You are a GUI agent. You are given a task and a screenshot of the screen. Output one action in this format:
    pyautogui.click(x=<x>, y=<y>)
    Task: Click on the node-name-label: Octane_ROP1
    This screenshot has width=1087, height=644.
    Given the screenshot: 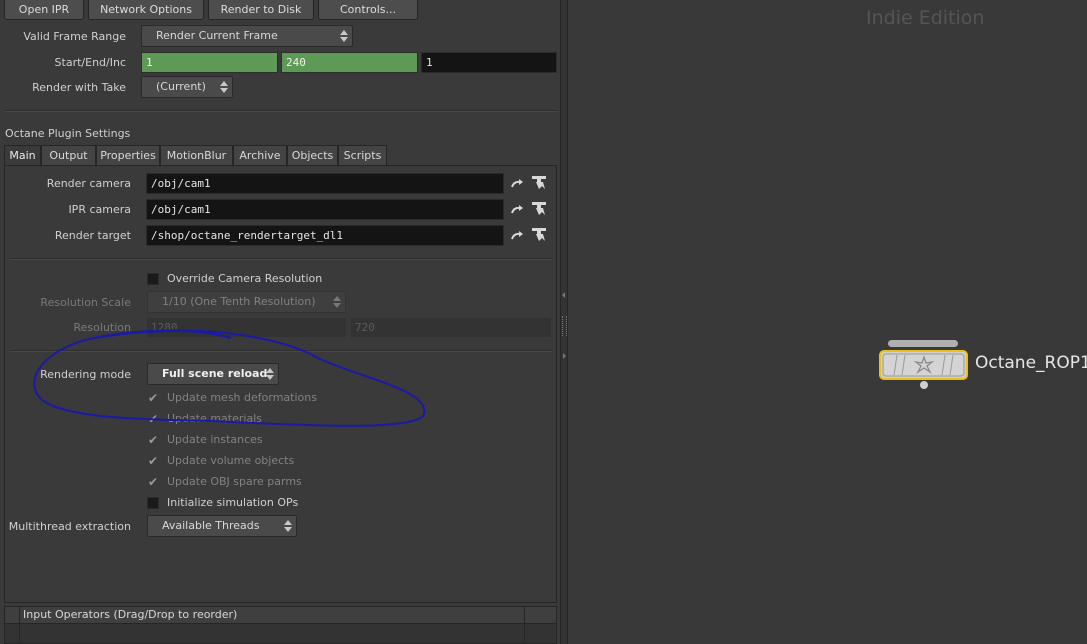 What is the action you would take?
    pyautogui.click(x=1031, y=363)
    